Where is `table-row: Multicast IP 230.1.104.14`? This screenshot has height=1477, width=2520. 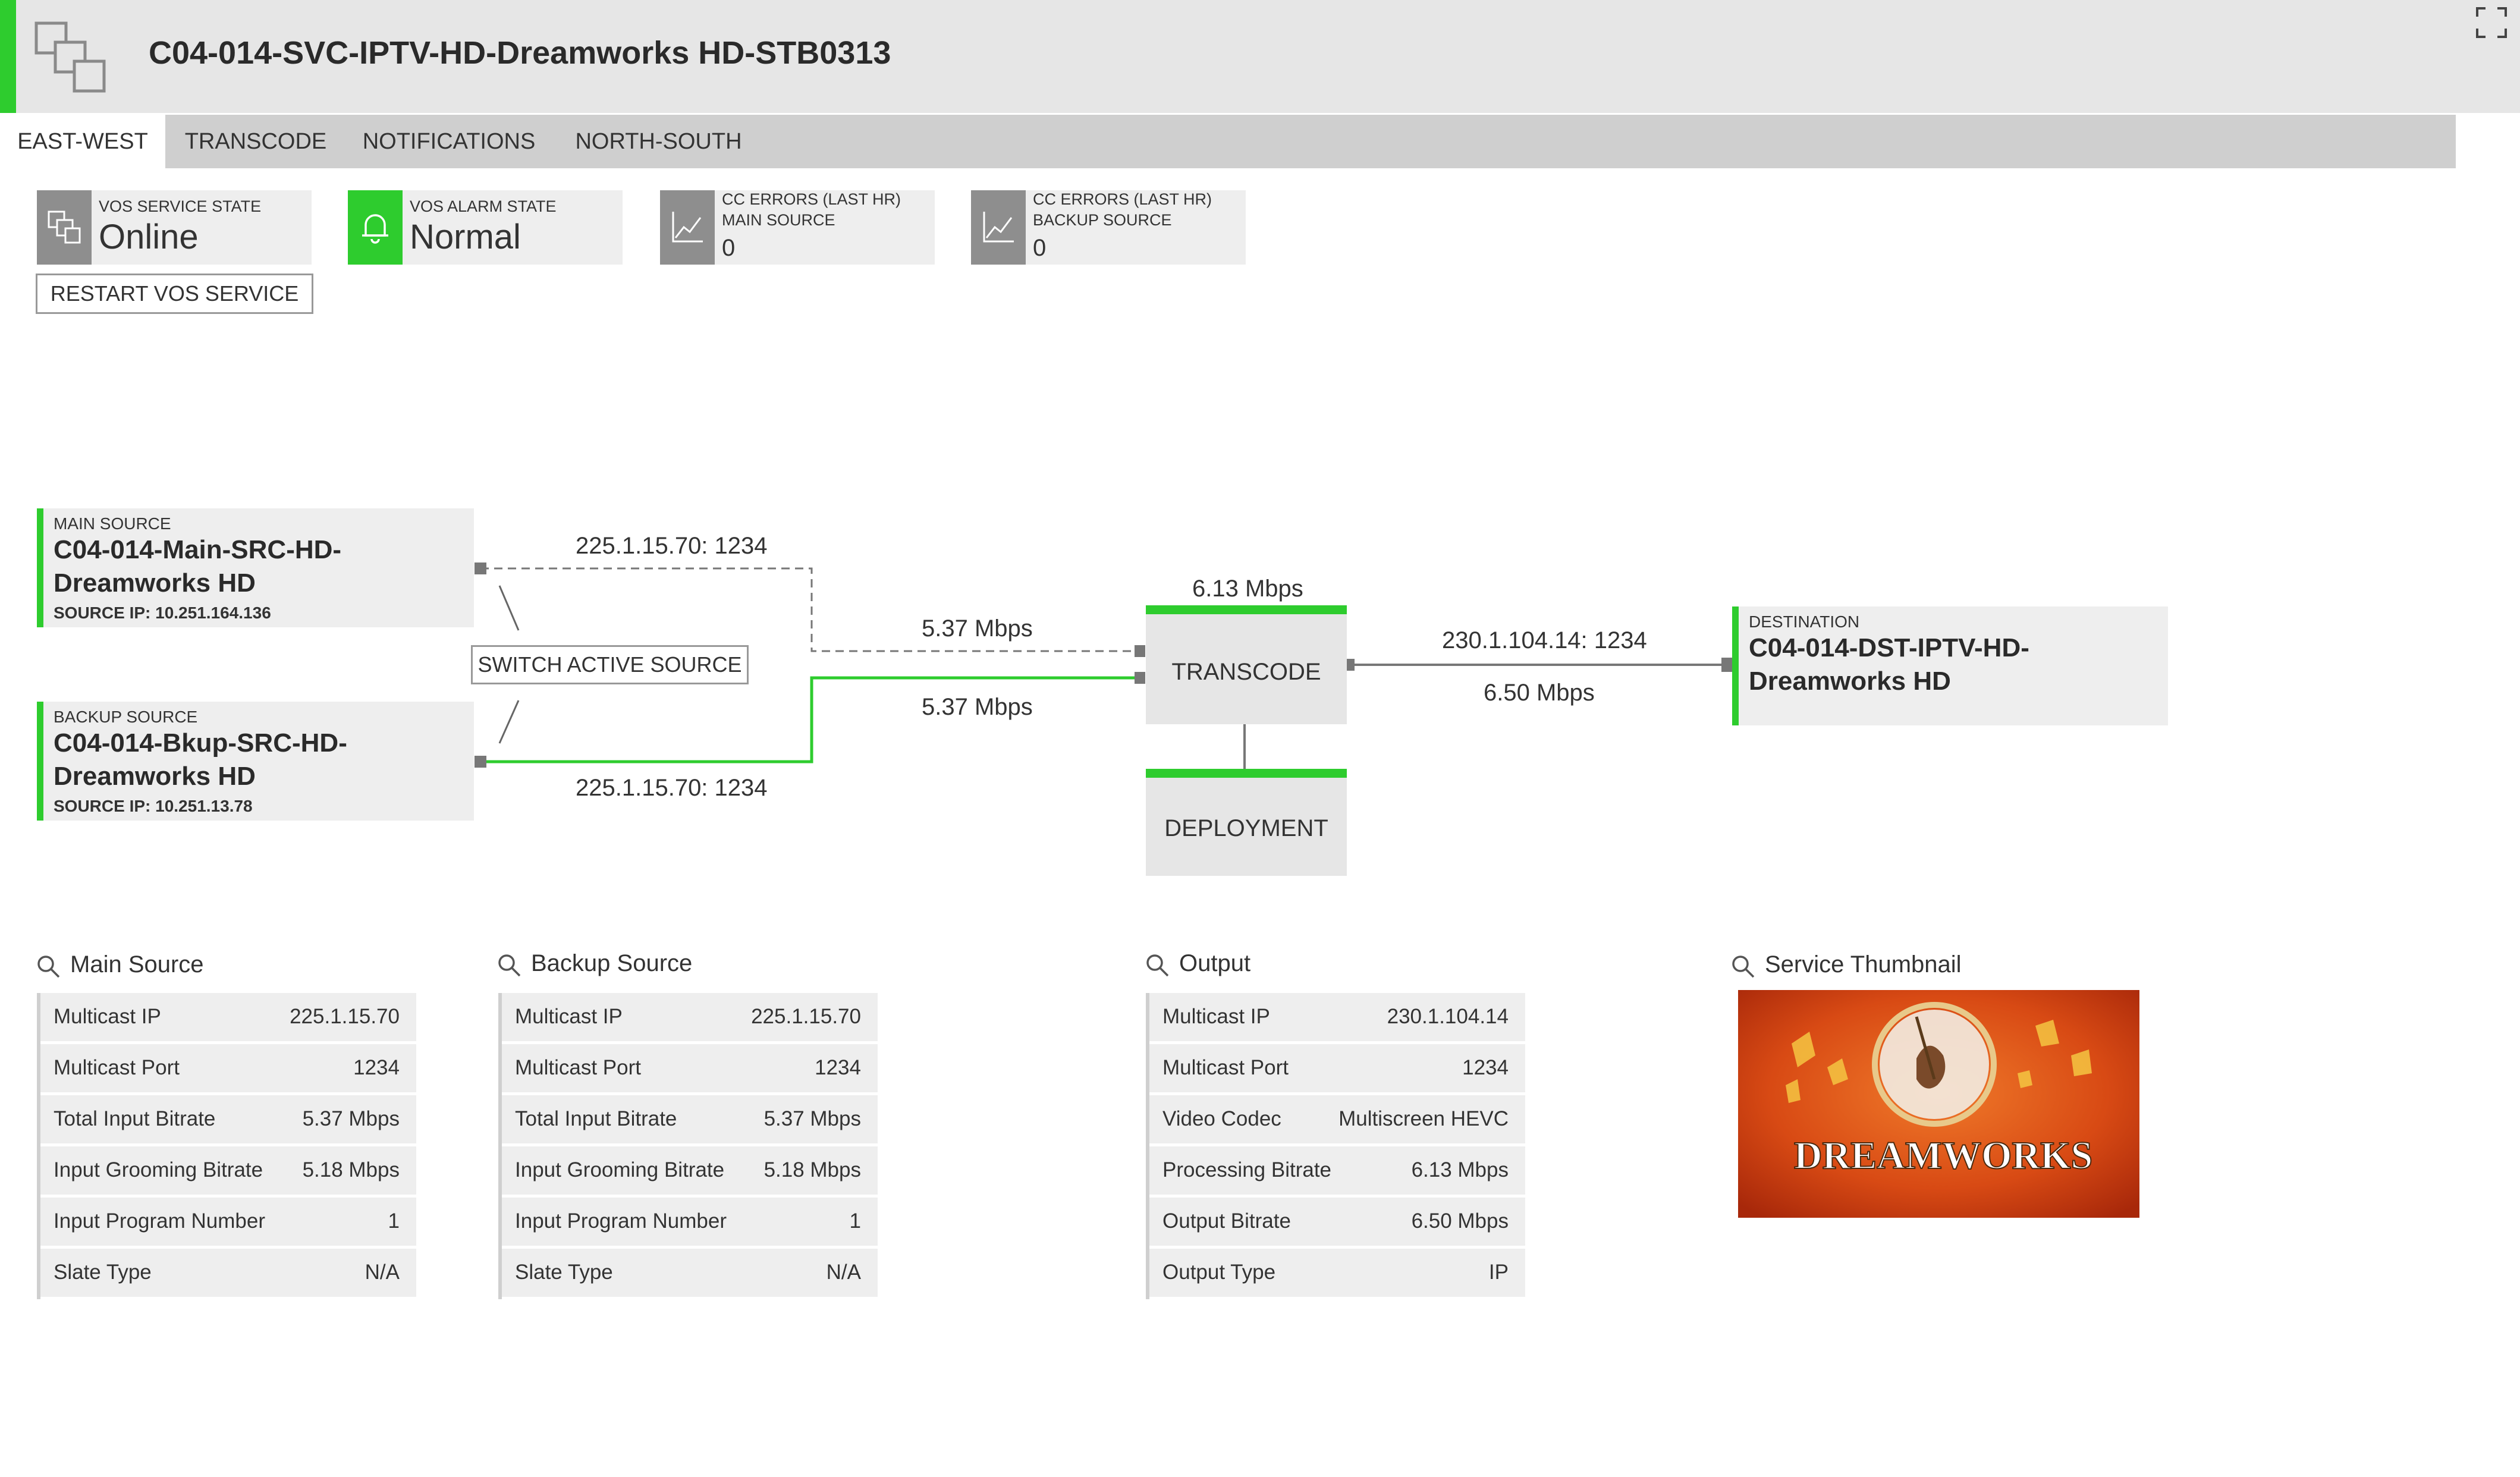
table-row: Multicast IP 230.1.104.14 is located at coordinates (1337, 1018).